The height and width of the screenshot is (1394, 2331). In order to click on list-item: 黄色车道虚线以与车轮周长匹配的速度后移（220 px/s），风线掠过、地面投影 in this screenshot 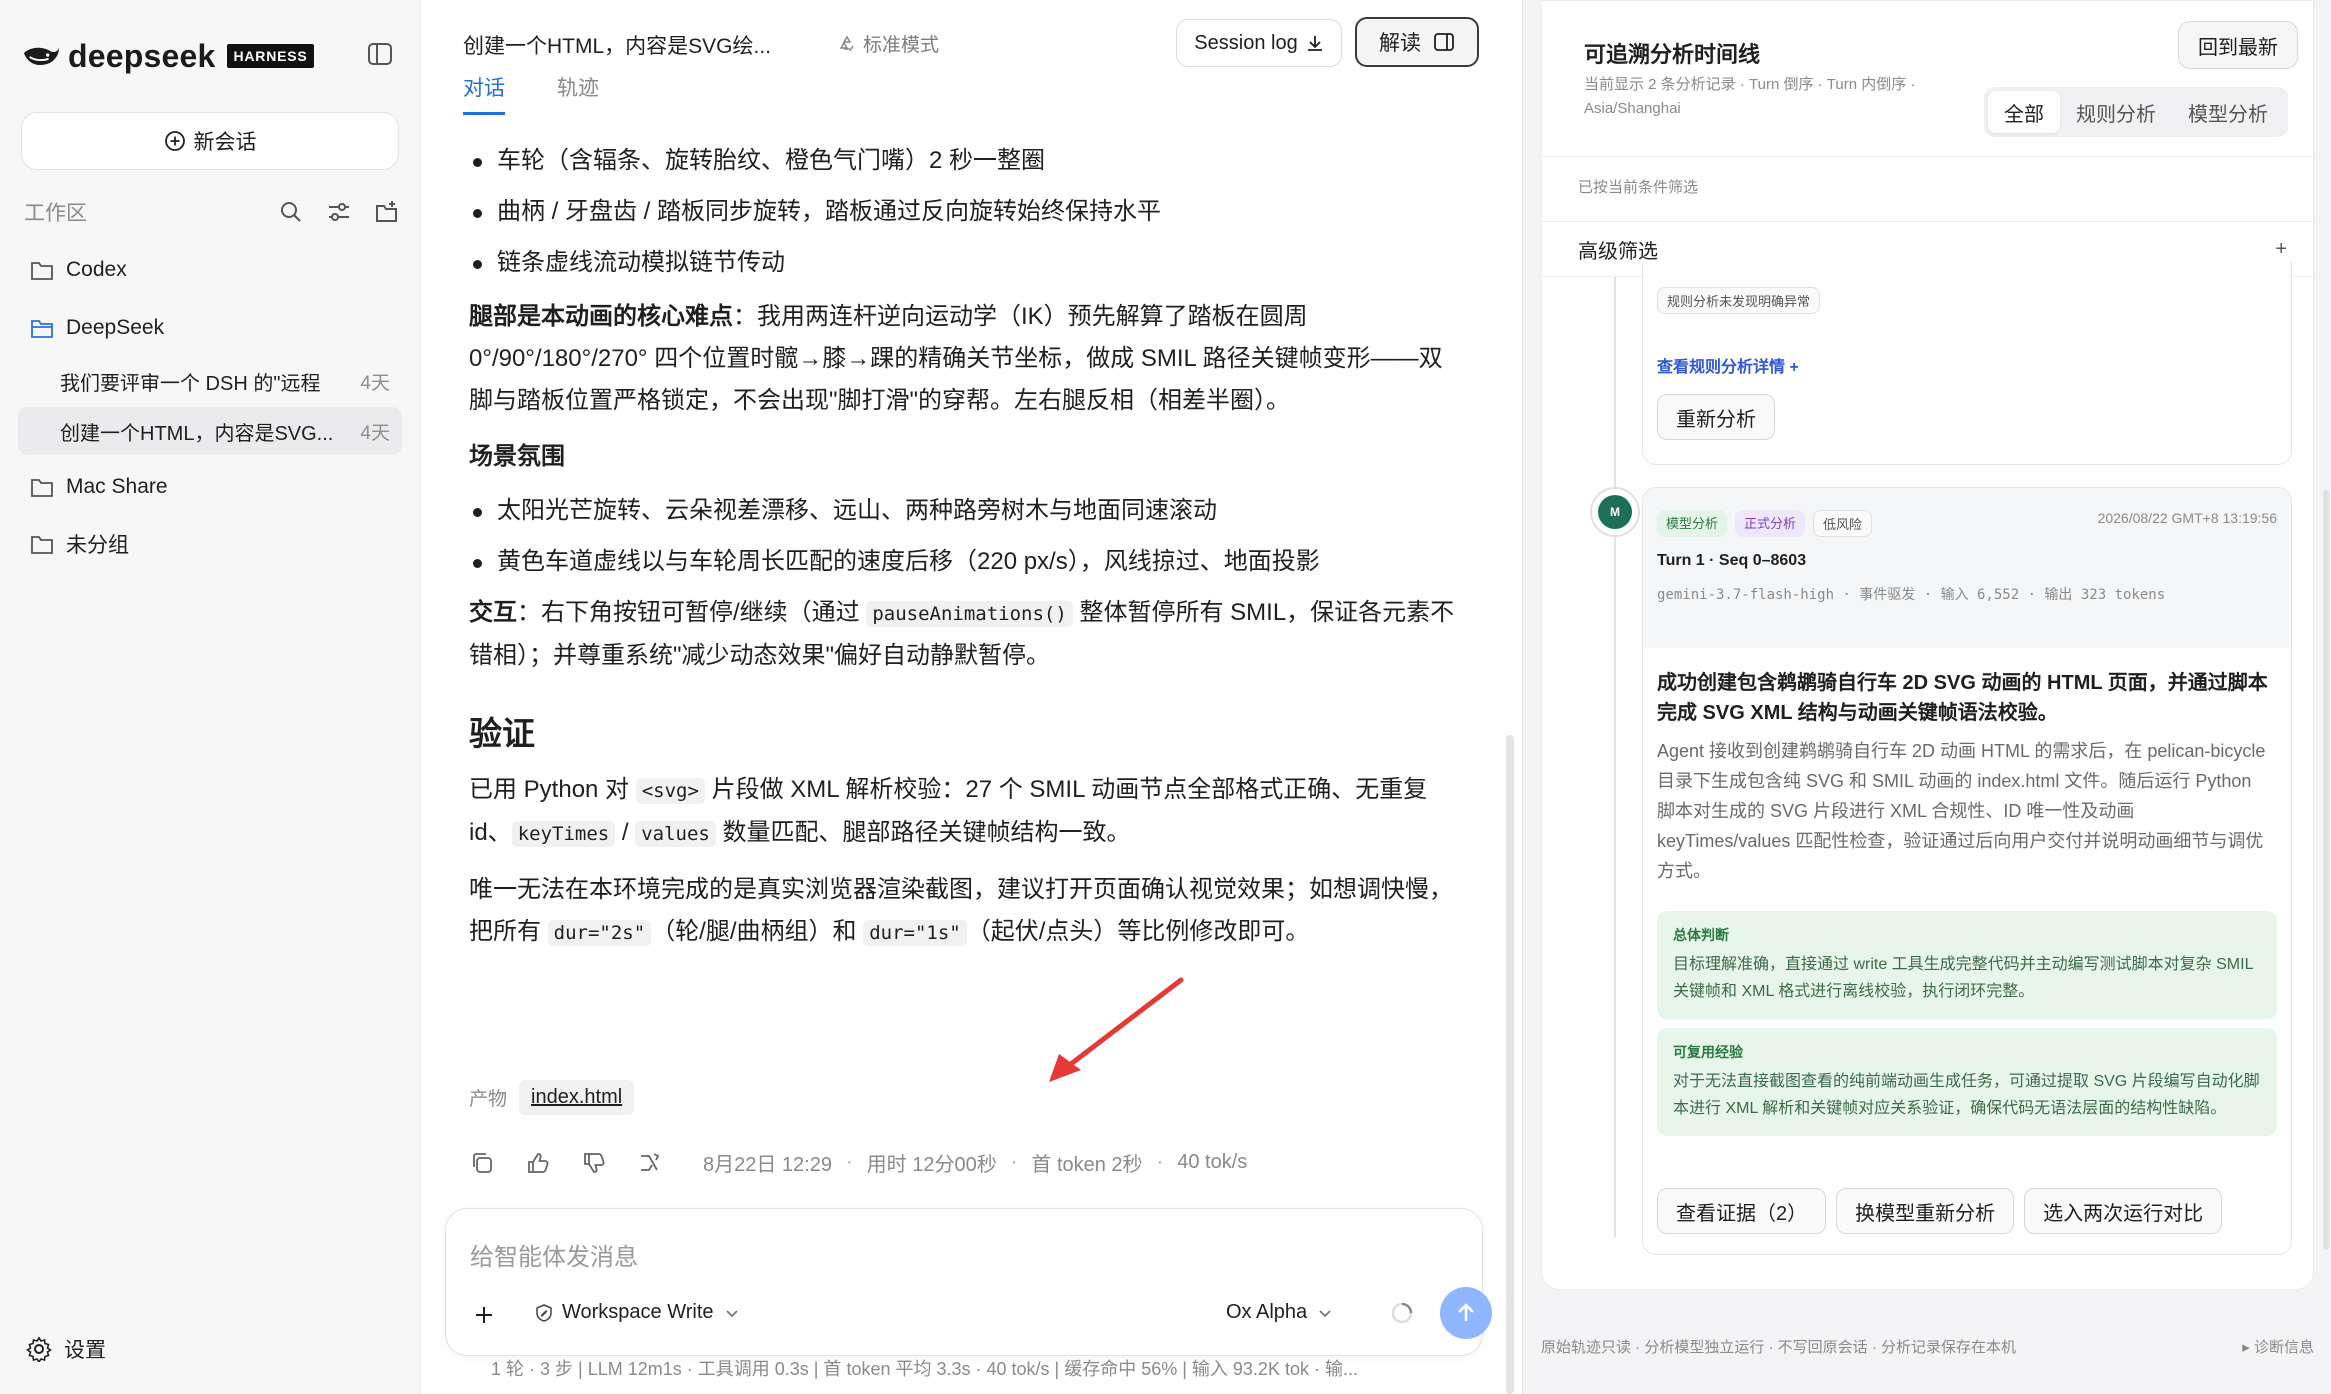, I will do `click(964, 562)`.